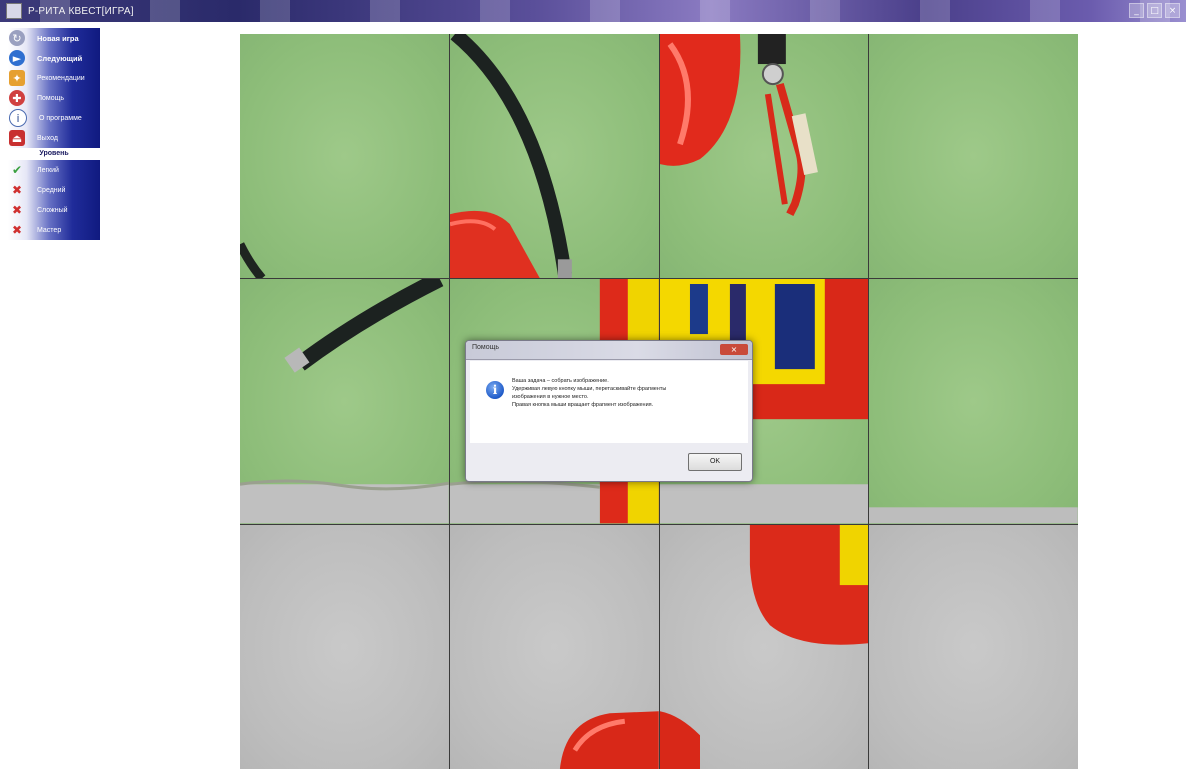  Describe the element at coordinates (14, 11) in the screenshot. I see `app-icon` at that location.